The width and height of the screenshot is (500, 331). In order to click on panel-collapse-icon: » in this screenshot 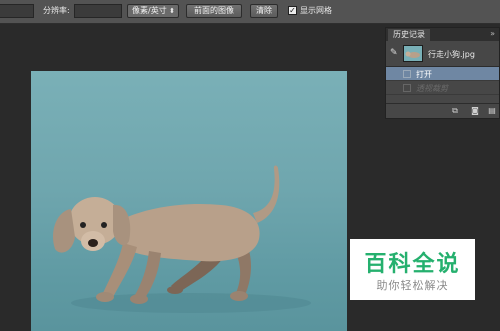, I will do `click(492, 33)`.